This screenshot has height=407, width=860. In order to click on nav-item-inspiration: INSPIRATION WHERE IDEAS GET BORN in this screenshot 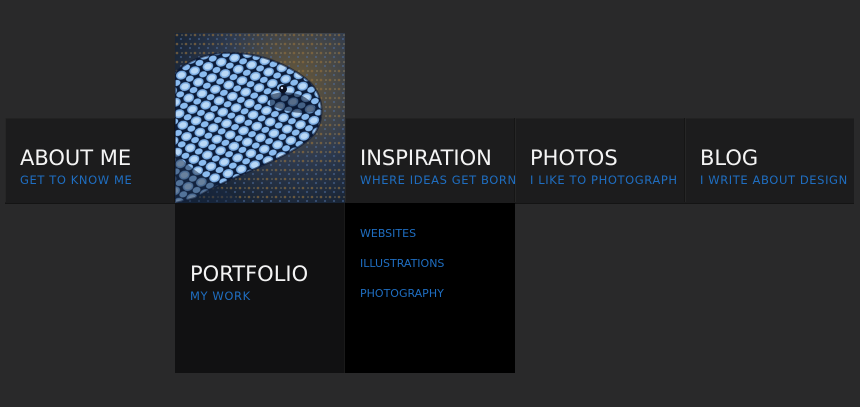, I will do `click(431, 160)`.